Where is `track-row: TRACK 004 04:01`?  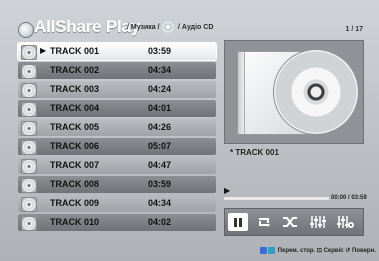
track-row: TRACK 004 04:01 is located at coordinates (117, 108).